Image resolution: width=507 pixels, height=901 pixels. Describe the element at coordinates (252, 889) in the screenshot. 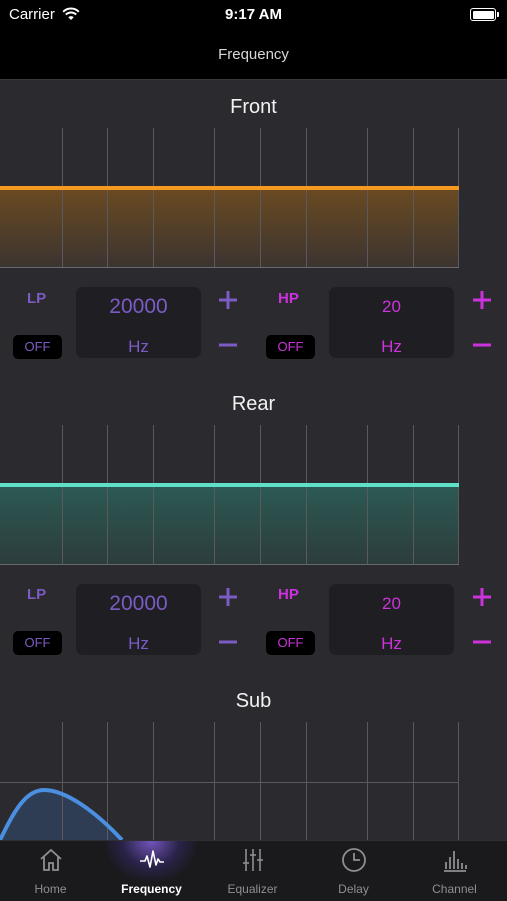

I see `tab-equalizer-label: Equalizer` at that location.